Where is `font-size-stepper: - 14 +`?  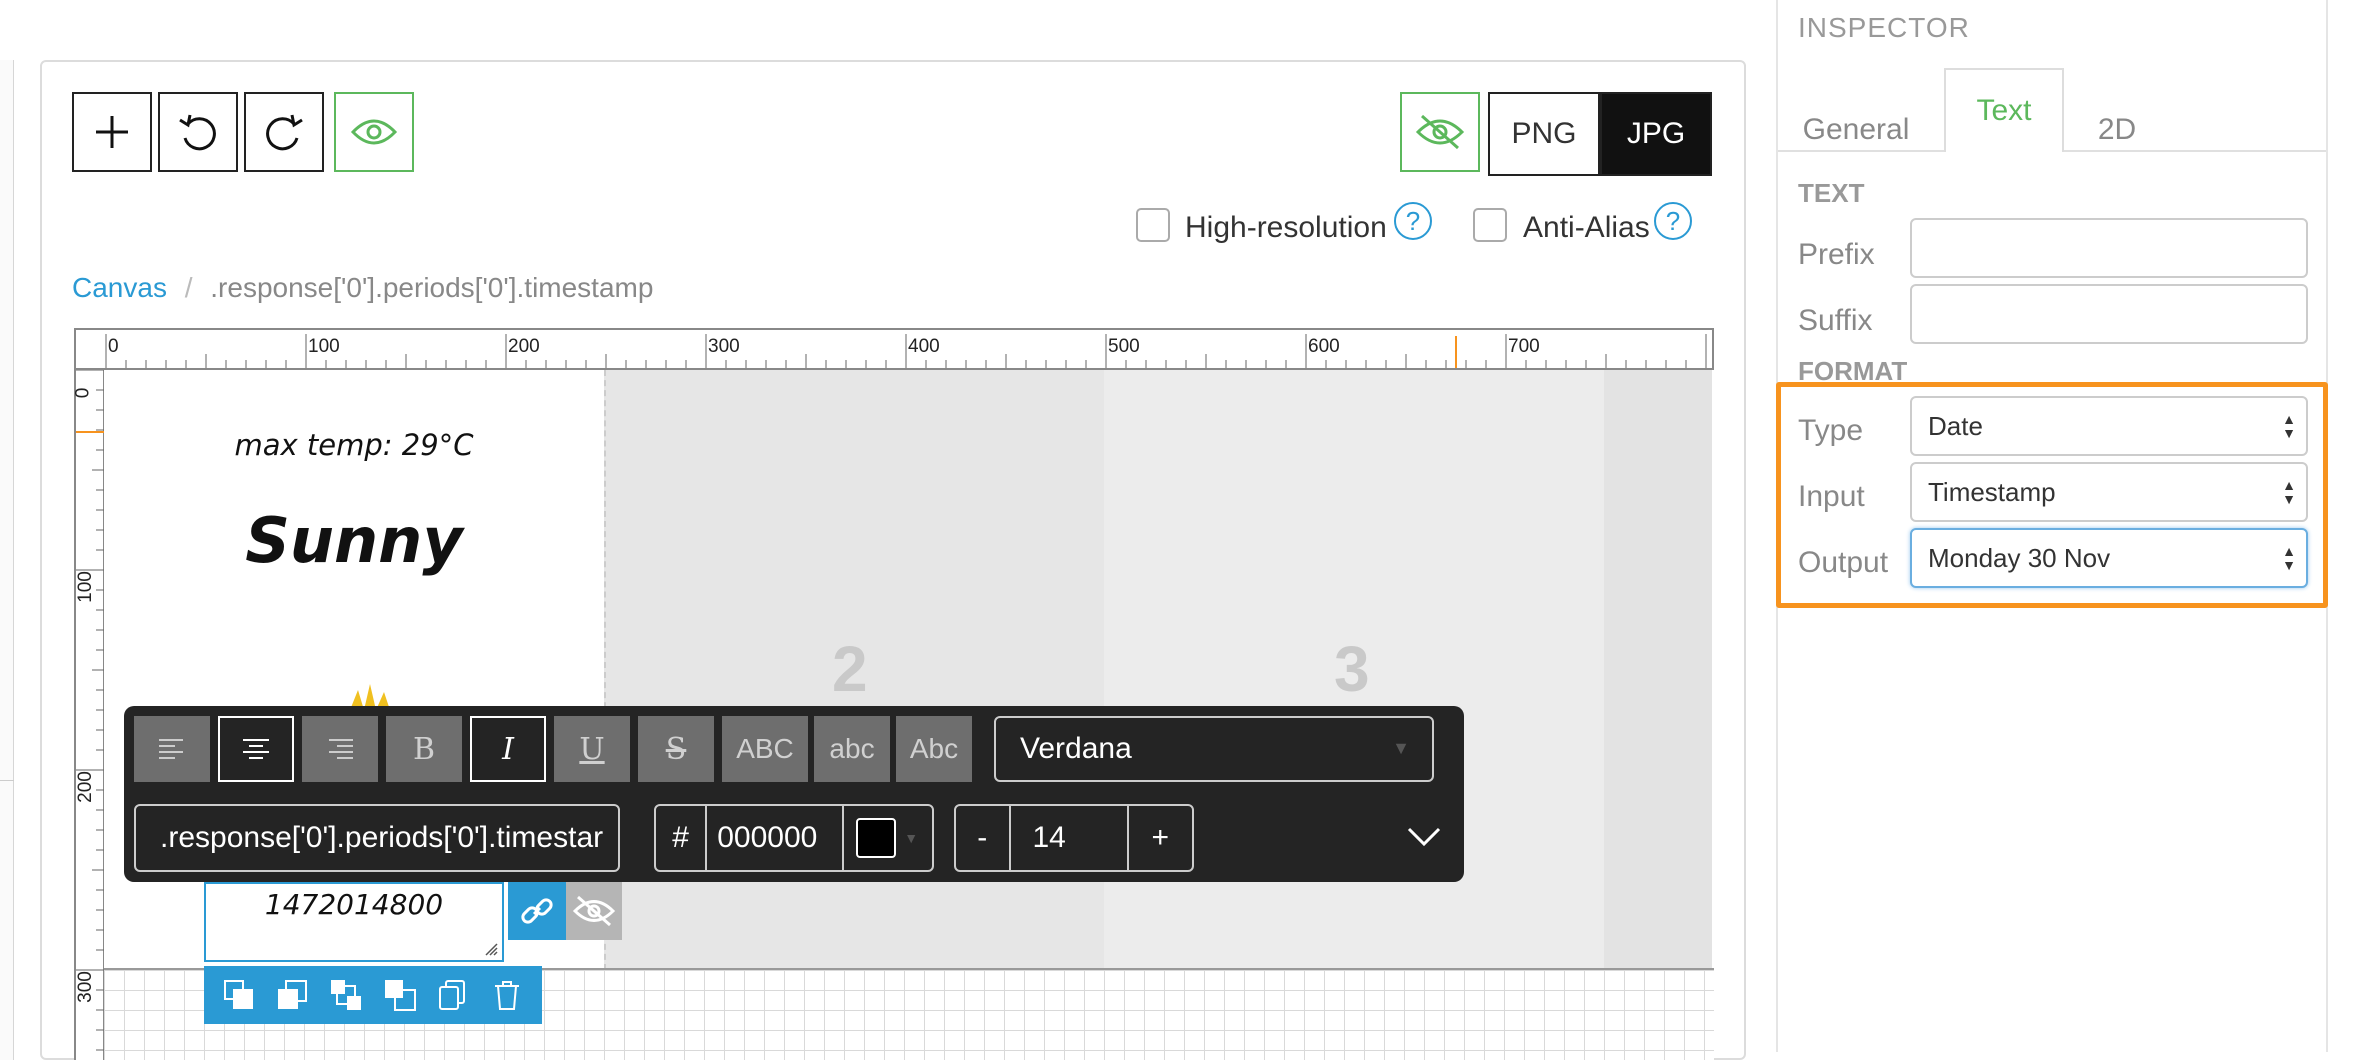
font-size-stepper: - 14 + is located at coordinates (1074, 838).